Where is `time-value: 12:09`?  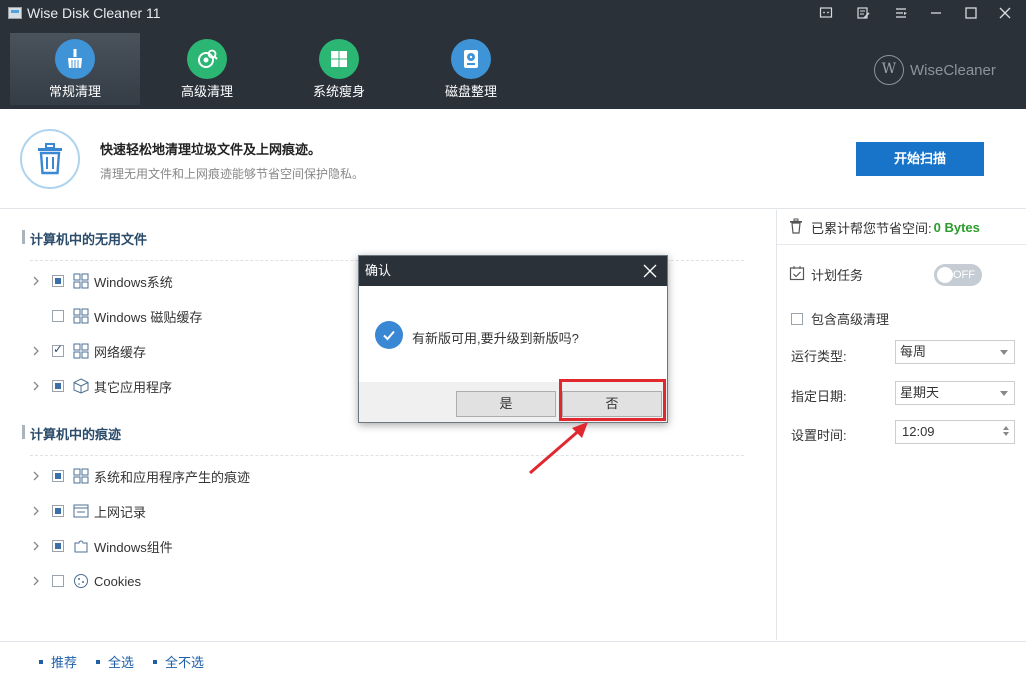 time-value: 12:09 is located at coordinates (918, 431).